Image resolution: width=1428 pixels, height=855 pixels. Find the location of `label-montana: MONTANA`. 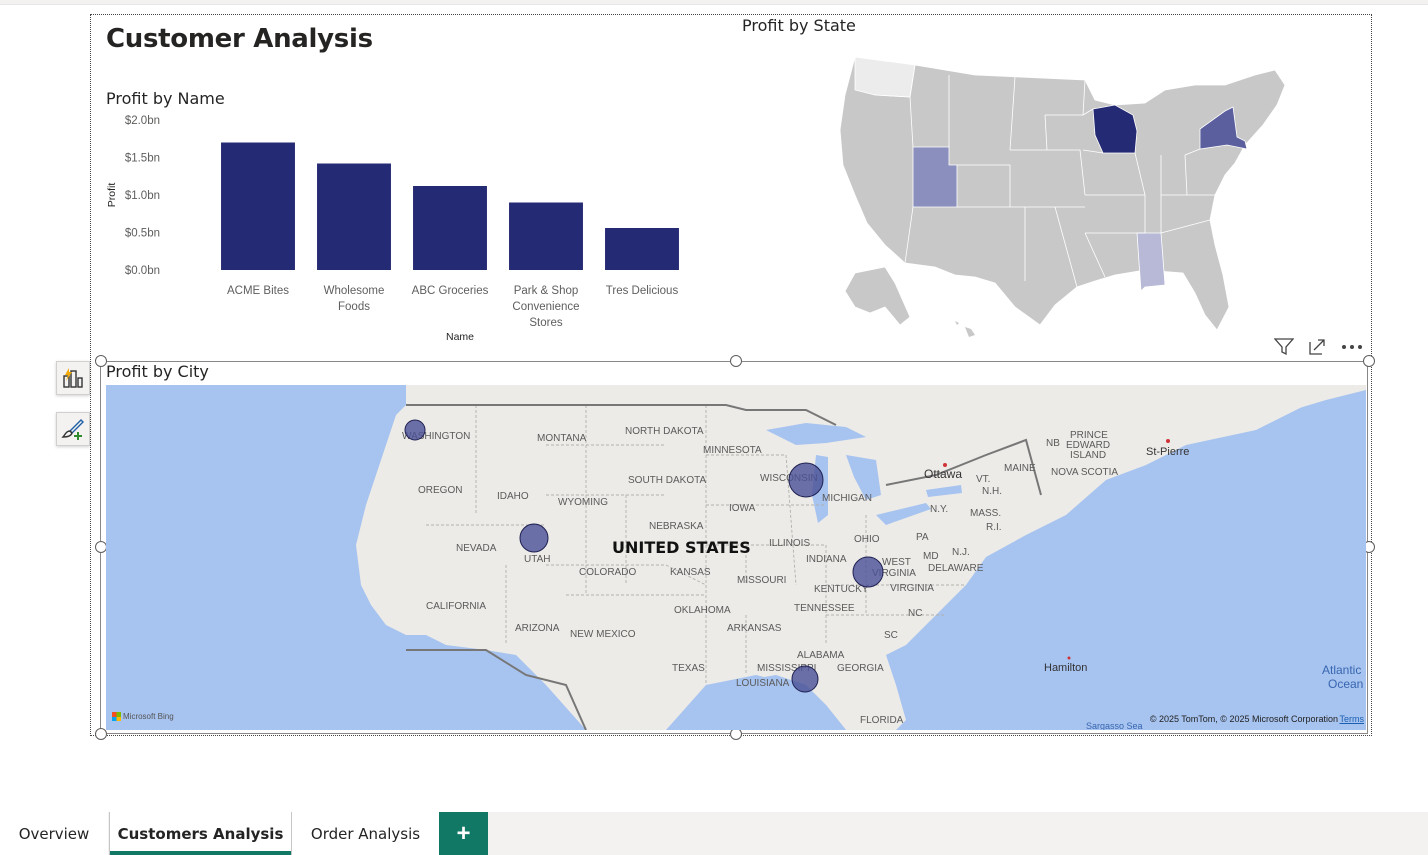

label-montana: MONTANA is located at coordinates (562, 438).